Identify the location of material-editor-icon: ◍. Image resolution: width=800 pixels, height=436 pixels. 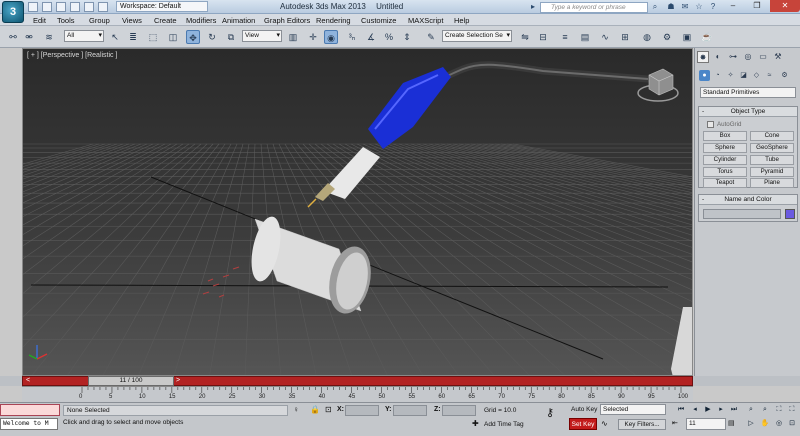
(647, 37).